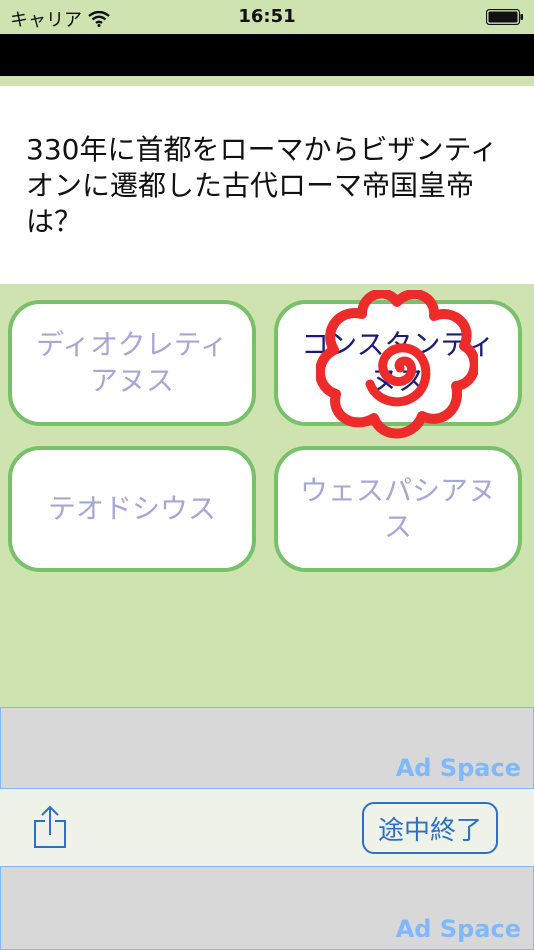 This screenshot has width=534, height=950. I want to click on clock: 16:51, so click(267, 16).